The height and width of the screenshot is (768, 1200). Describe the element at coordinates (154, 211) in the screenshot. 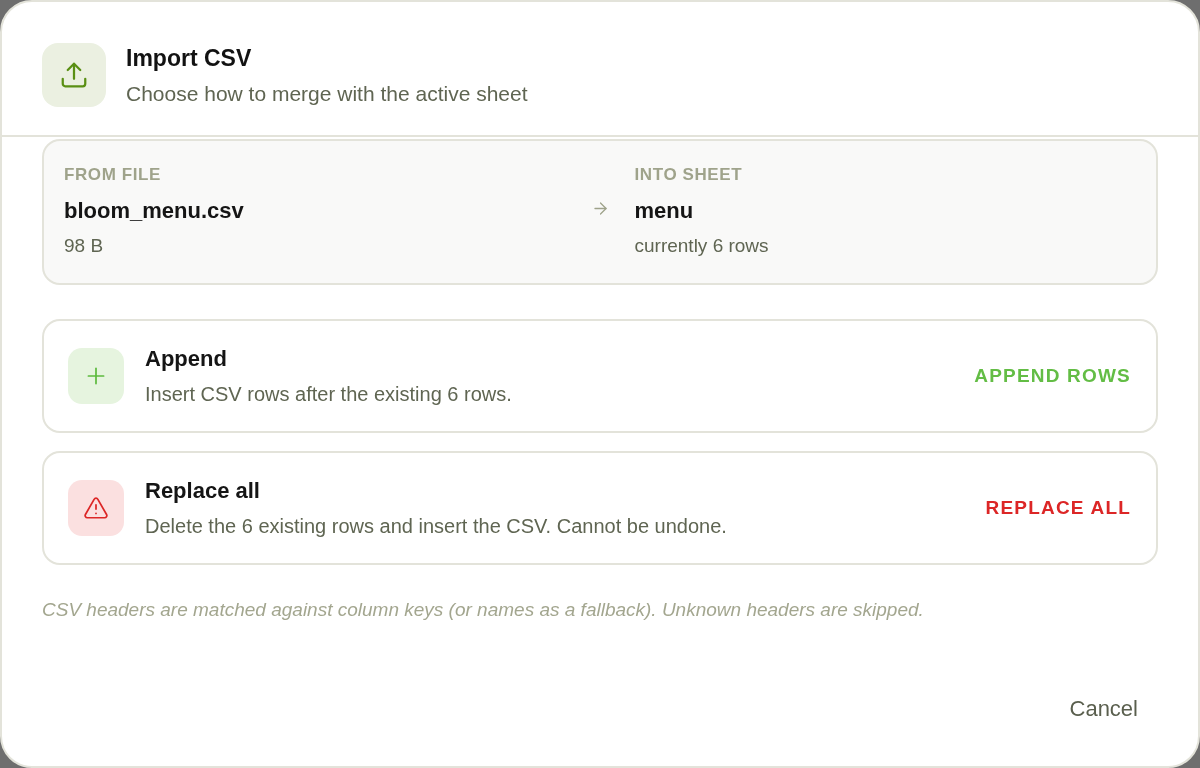

I see `item-name: bloom_menu.csv` at that location.